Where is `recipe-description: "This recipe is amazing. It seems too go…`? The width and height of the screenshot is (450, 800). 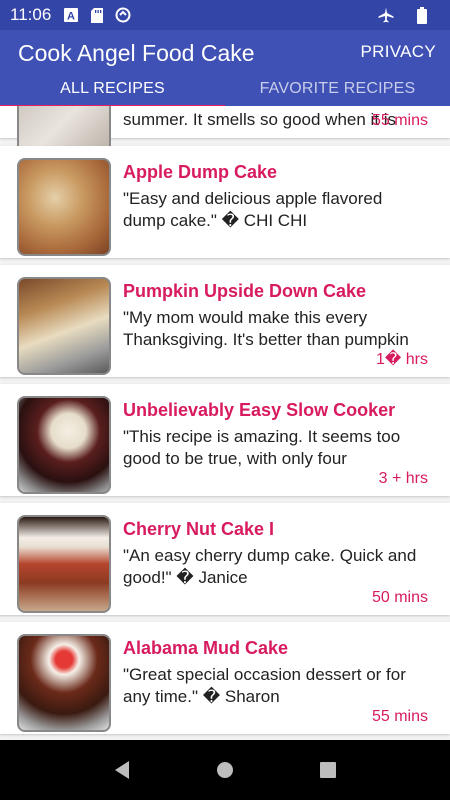
recipe-description: "This recipe is amazing. It seems too go… is located at coordinates (262, 447).